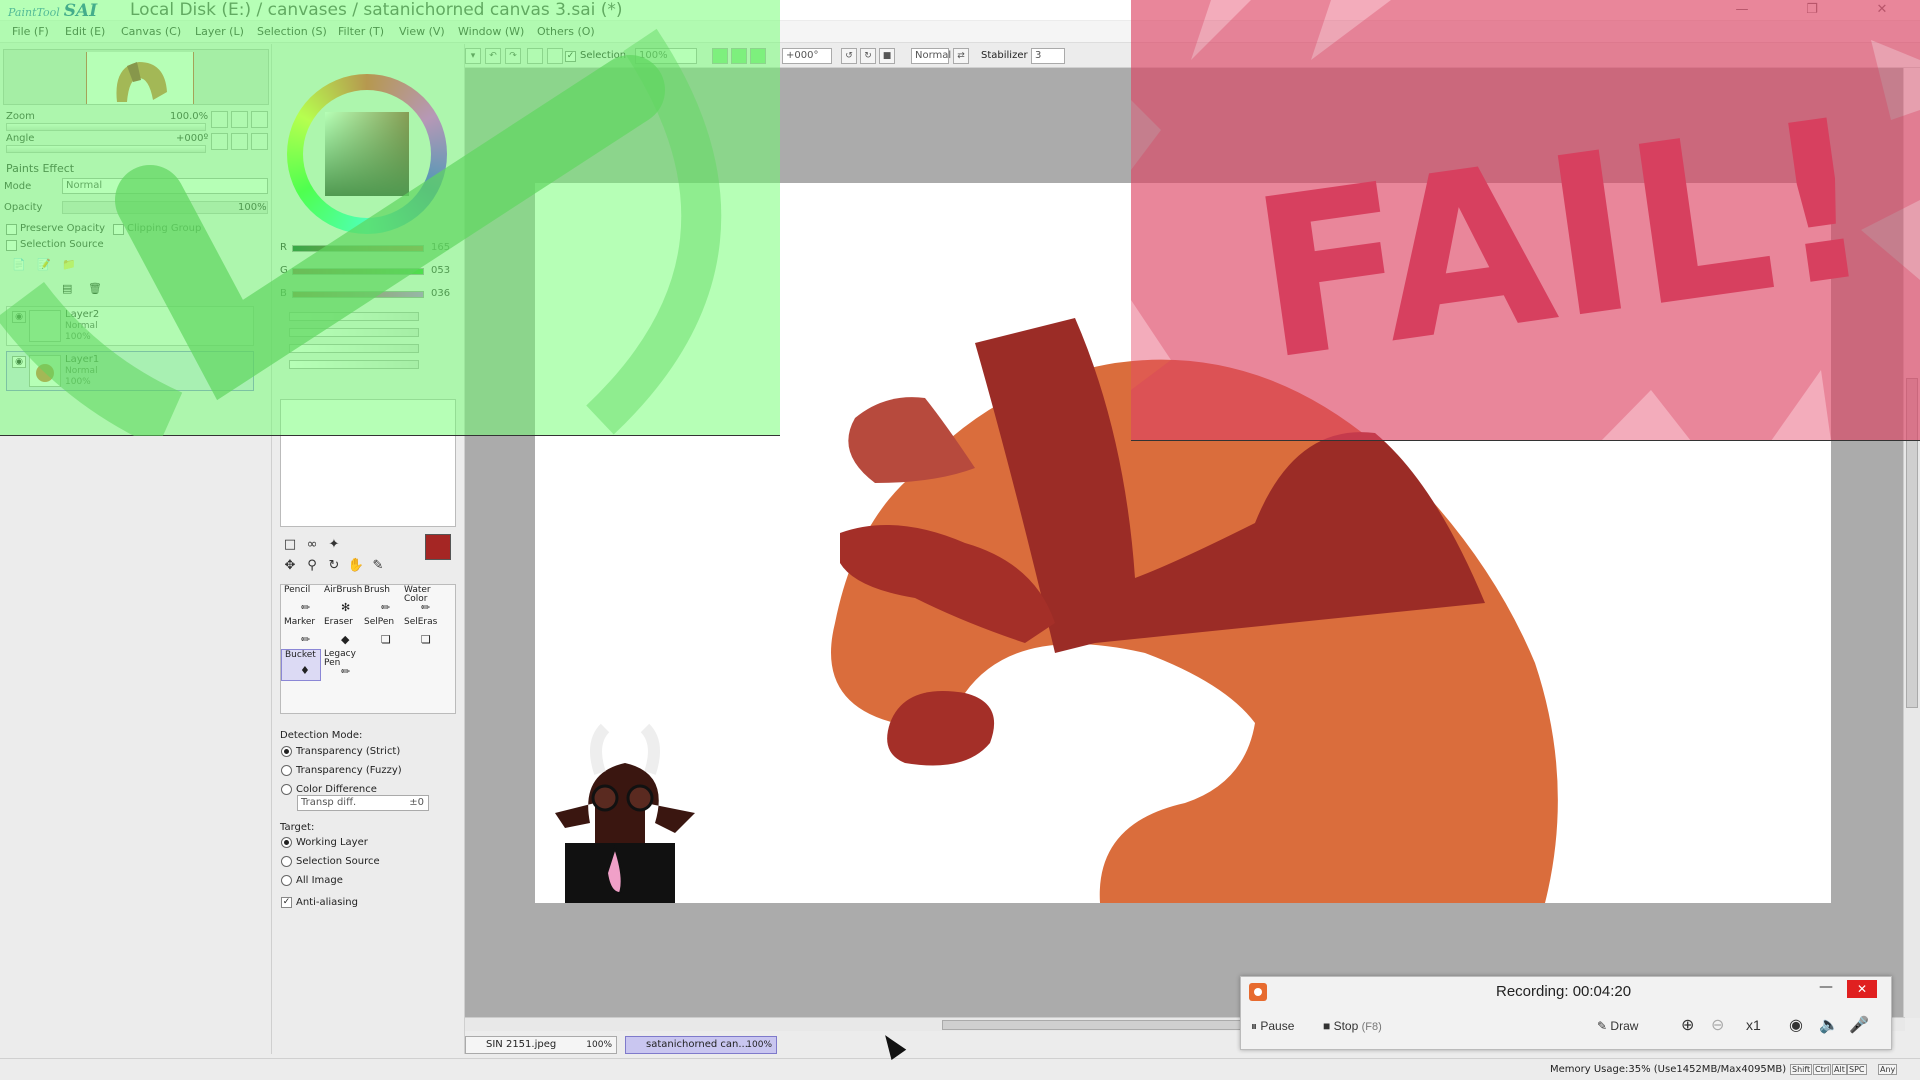  What do you see at coordinates (570, 56) in the screenshot?
I see `selection-visible-checkbox: ✓` at bounding box center [570, 56].